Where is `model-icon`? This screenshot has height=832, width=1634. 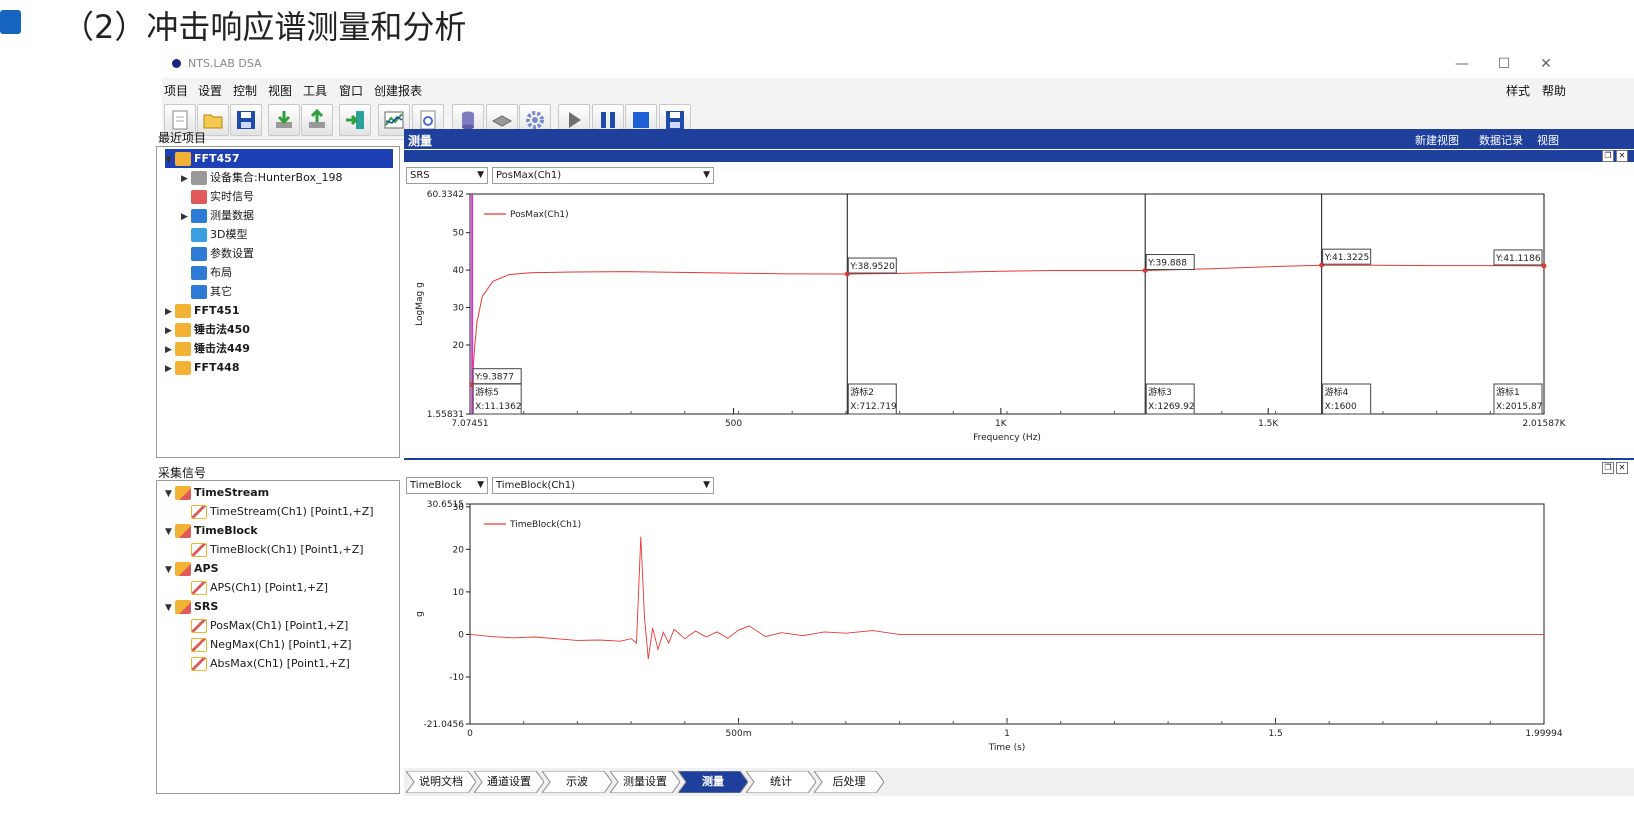
model-icon is located at coordinates (199, 235).